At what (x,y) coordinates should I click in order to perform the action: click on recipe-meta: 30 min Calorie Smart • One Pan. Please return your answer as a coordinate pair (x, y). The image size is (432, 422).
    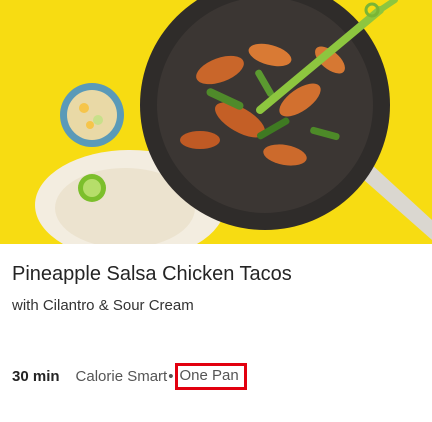
    Looking at the image, I should click on (129, 376).